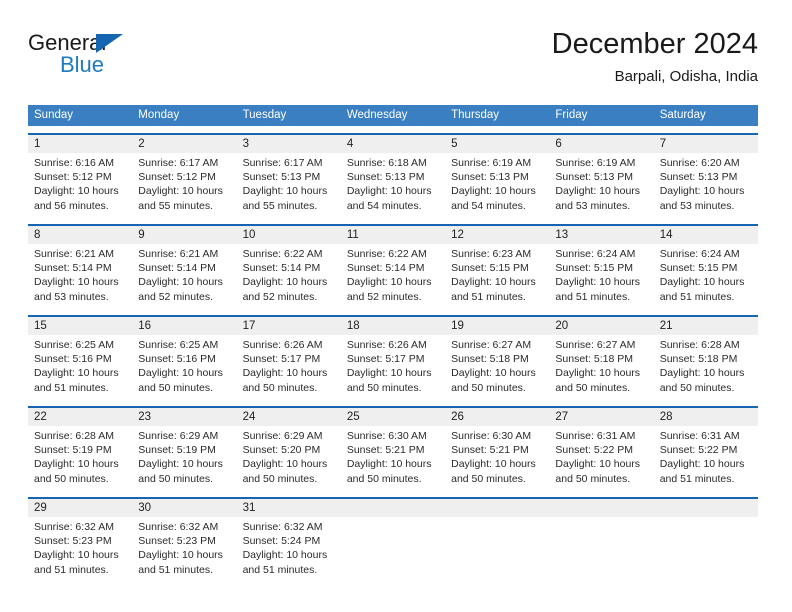  What do you see at coordinates (393, 326) in the screenshot?
I see `day-number: 18` at bounding box center [393, 326].